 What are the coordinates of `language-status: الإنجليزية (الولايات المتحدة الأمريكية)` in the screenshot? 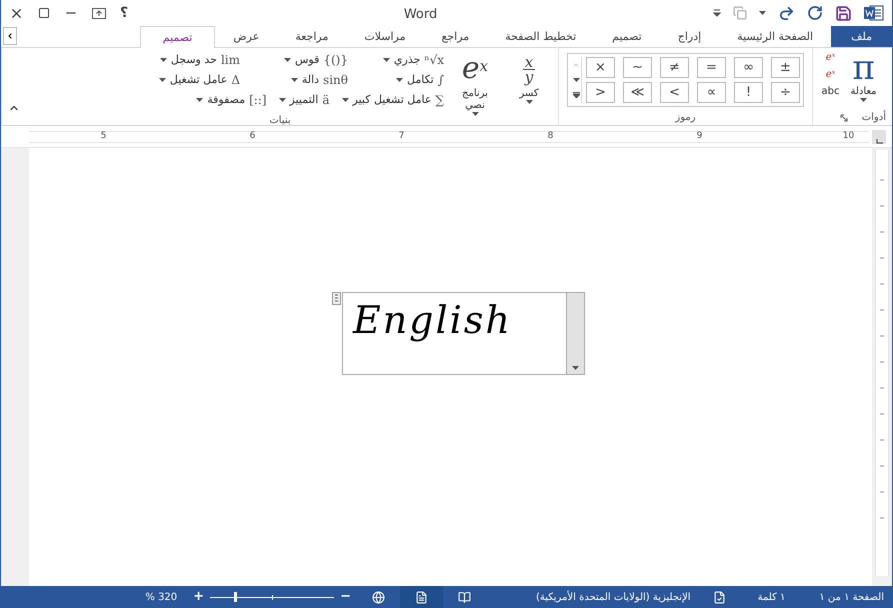 It's located at (613, 597).